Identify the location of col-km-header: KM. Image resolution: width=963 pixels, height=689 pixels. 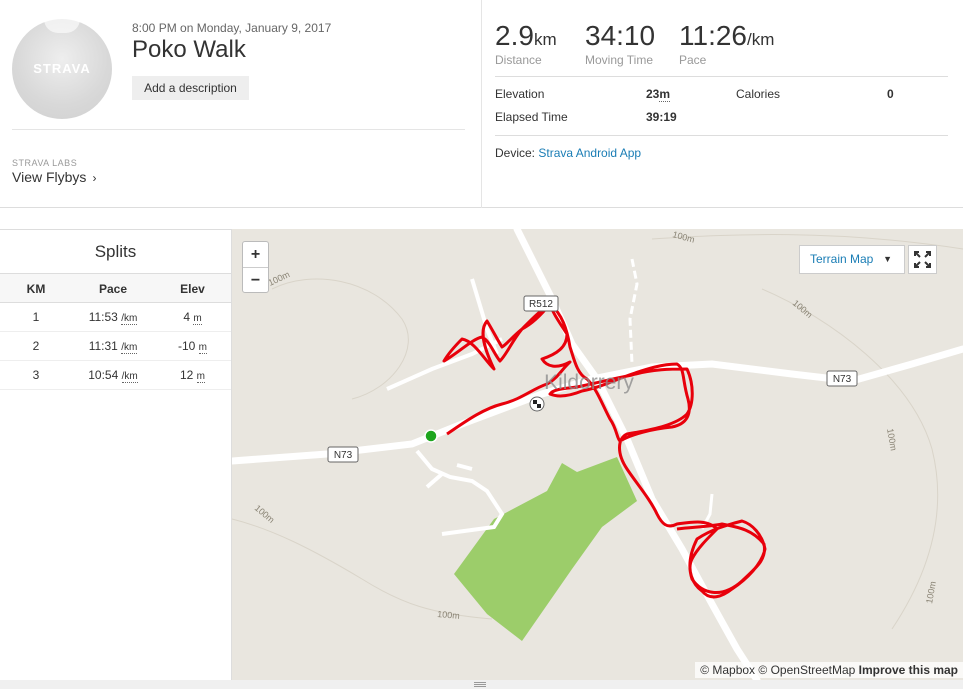
(36, 289).